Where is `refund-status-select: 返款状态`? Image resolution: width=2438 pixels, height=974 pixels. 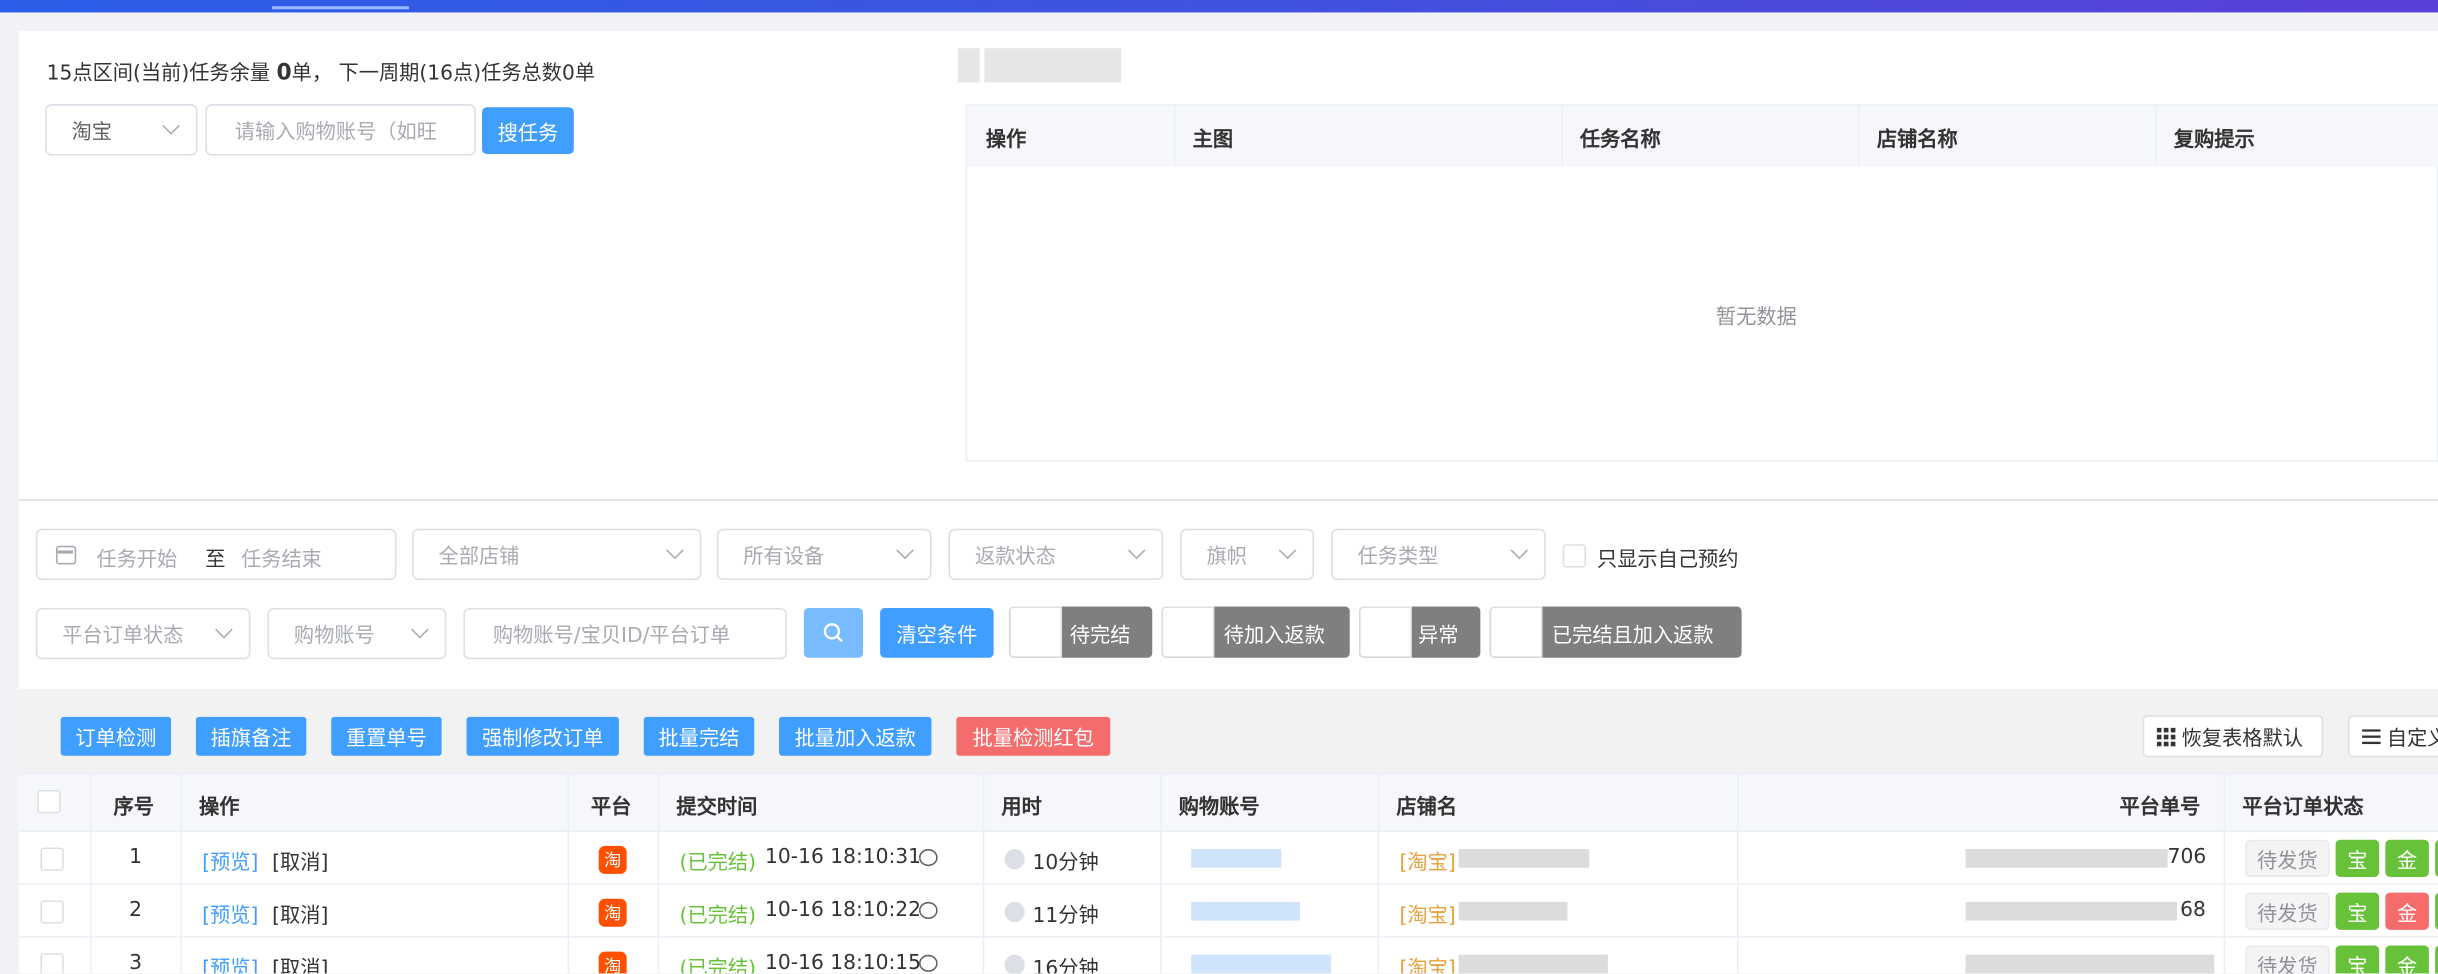
refund-status-select: 返款状态 is located at coordinates (1056, 554).